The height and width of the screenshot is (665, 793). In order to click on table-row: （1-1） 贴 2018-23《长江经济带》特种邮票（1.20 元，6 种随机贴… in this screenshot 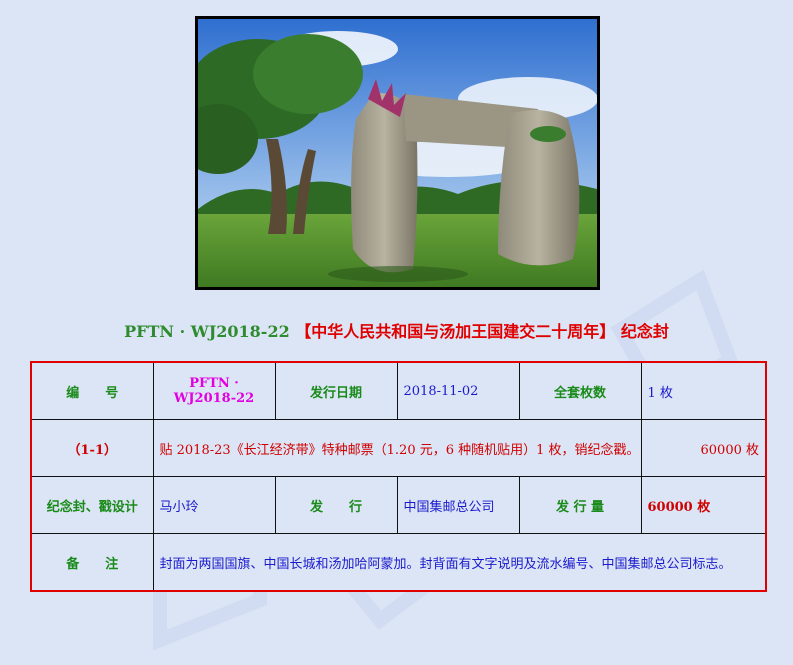, I will do `click(398, 448)`.